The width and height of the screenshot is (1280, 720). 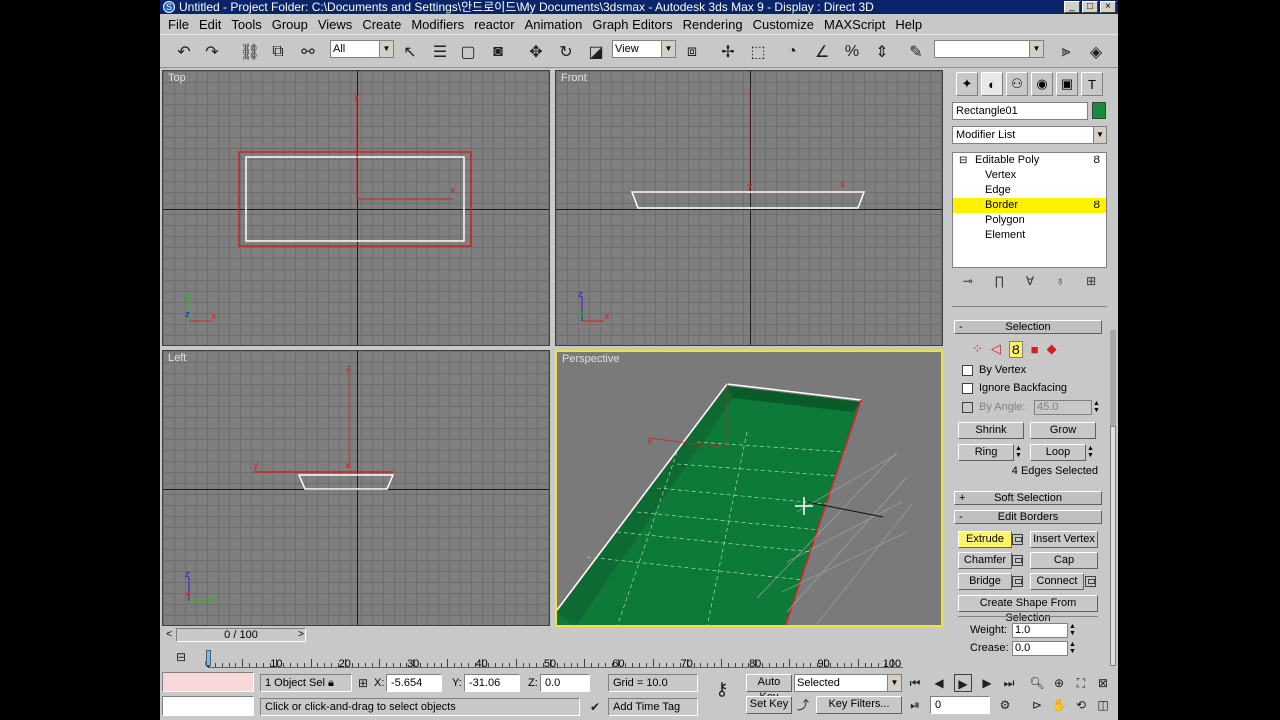 I want to click on maximize-button: □, so click(x=1090, y=7).